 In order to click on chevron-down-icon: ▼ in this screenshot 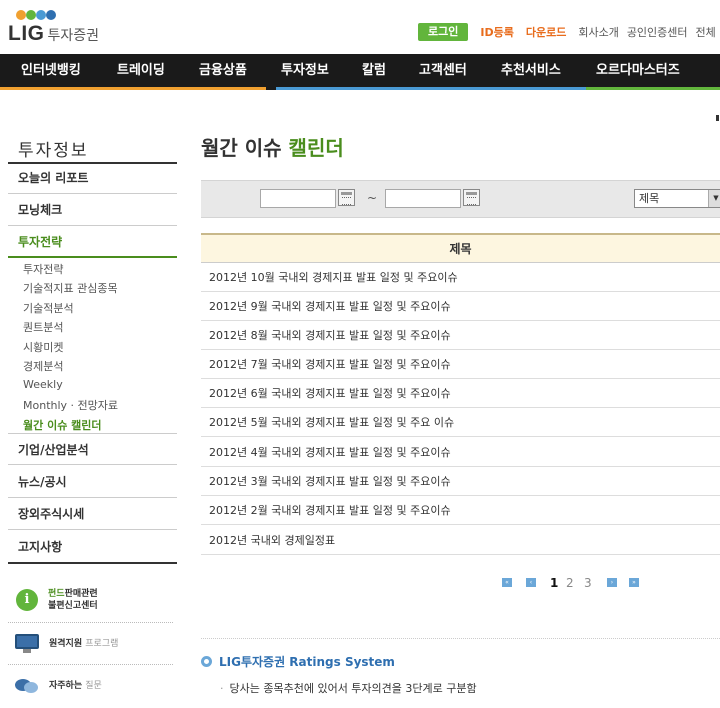, I will do `click(714, 198)`.